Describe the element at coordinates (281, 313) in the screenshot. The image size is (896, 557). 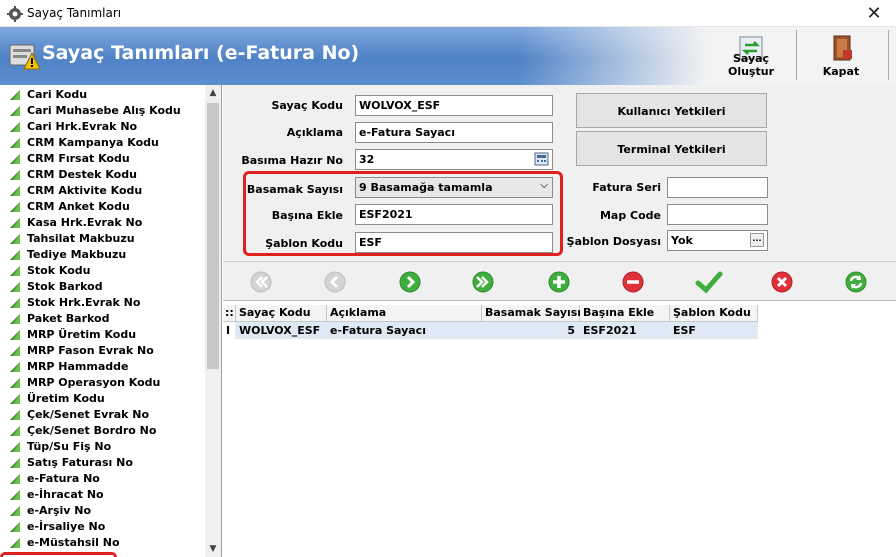
I see `column-header-sayac-kodu: Sayaç Kodu` at that location.